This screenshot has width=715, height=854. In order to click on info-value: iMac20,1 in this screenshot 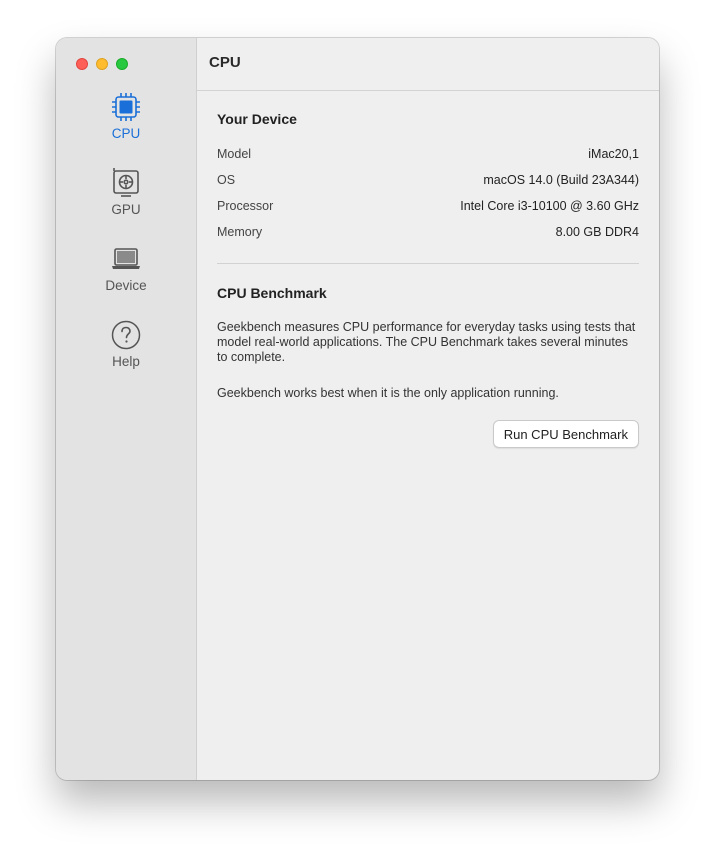, I will do `click(613, 154)`.